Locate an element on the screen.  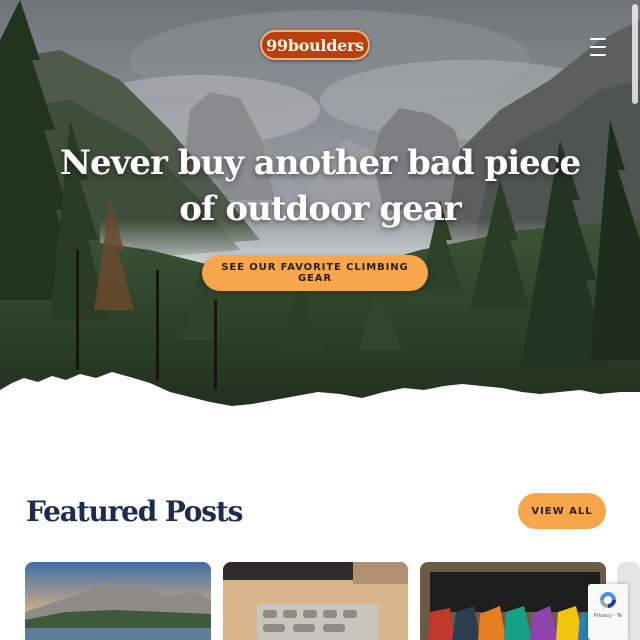
hamburger-menu-icon is located at coordinates (598, 47).